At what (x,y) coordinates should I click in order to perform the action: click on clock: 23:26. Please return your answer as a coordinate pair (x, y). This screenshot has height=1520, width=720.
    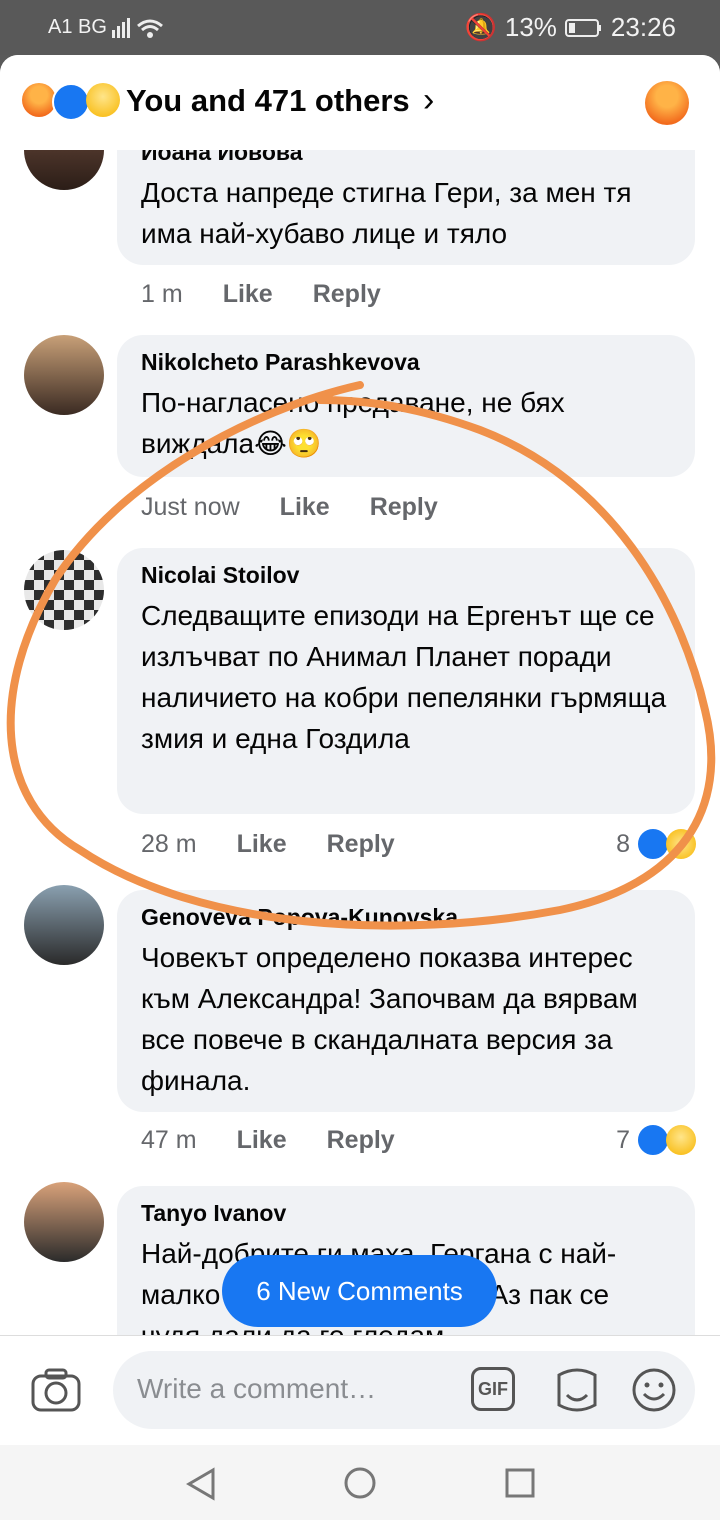
    Looking at the image, I should click on (643, 27).